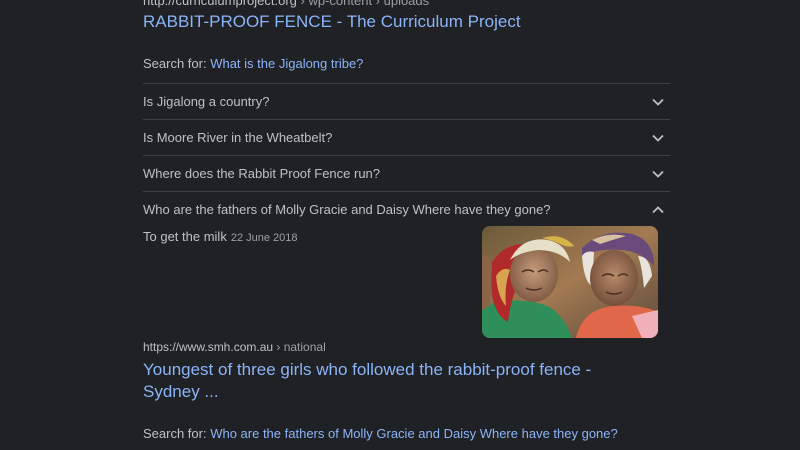 The width and height of the screenshot is (800, 450). Describe the element at coordinates (238, 137) in the screenshot. I see `paa-question-text: Is Moore River in the Wheatbelt?` at that location.